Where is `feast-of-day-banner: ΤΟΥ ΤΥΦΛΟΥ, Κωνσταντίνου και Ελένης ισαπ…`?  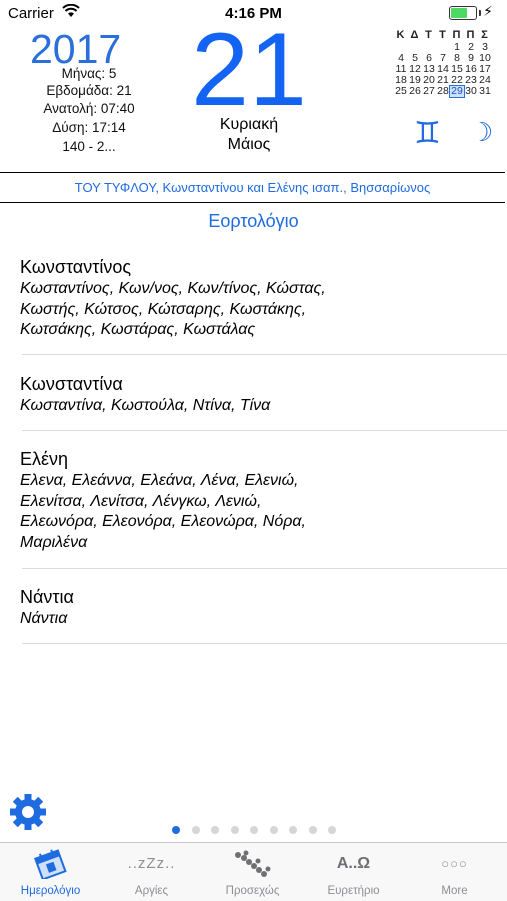 feast-of-day-banner: ΤΟΥ ΤΥΦΛΟΥ, Κωνσταντίνου και Ελένης ισαπ… is located at coordinates (252, 187).